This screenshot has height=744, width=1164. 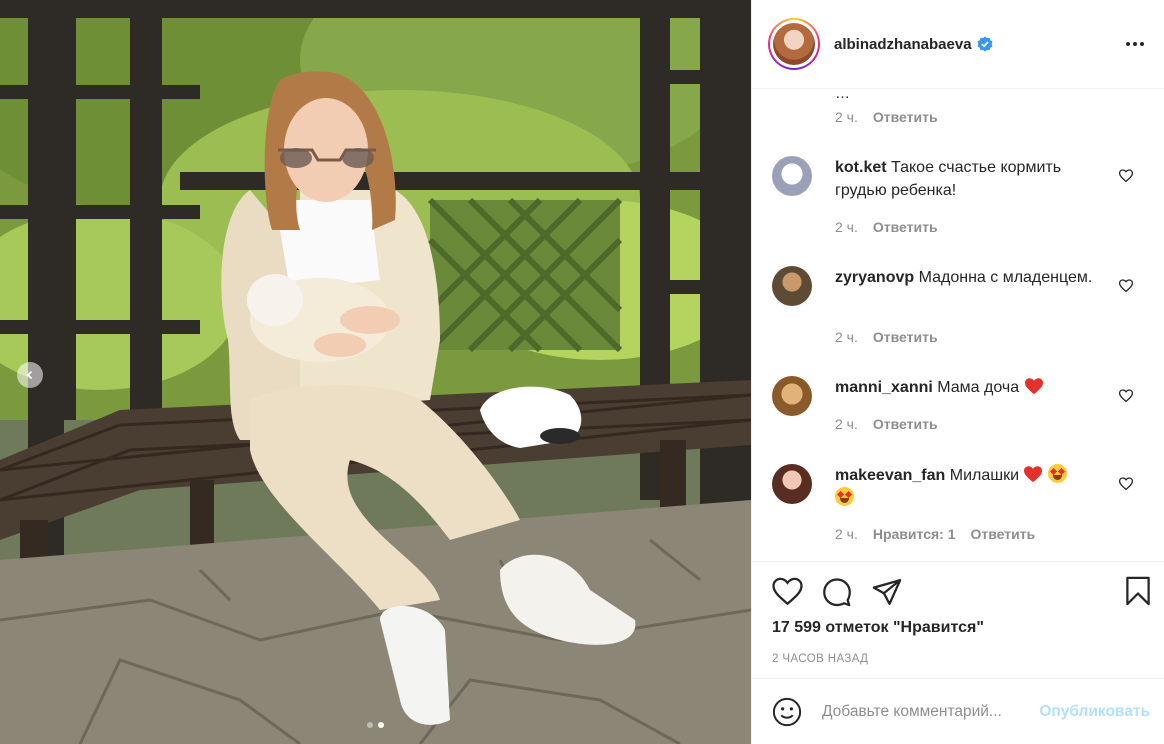 What do you see at coordinates (820, 659) in the screenshot?
I see `post-timestamp: 2 ЧАСОВ НАЗАД` at bounding box center [820, 659].